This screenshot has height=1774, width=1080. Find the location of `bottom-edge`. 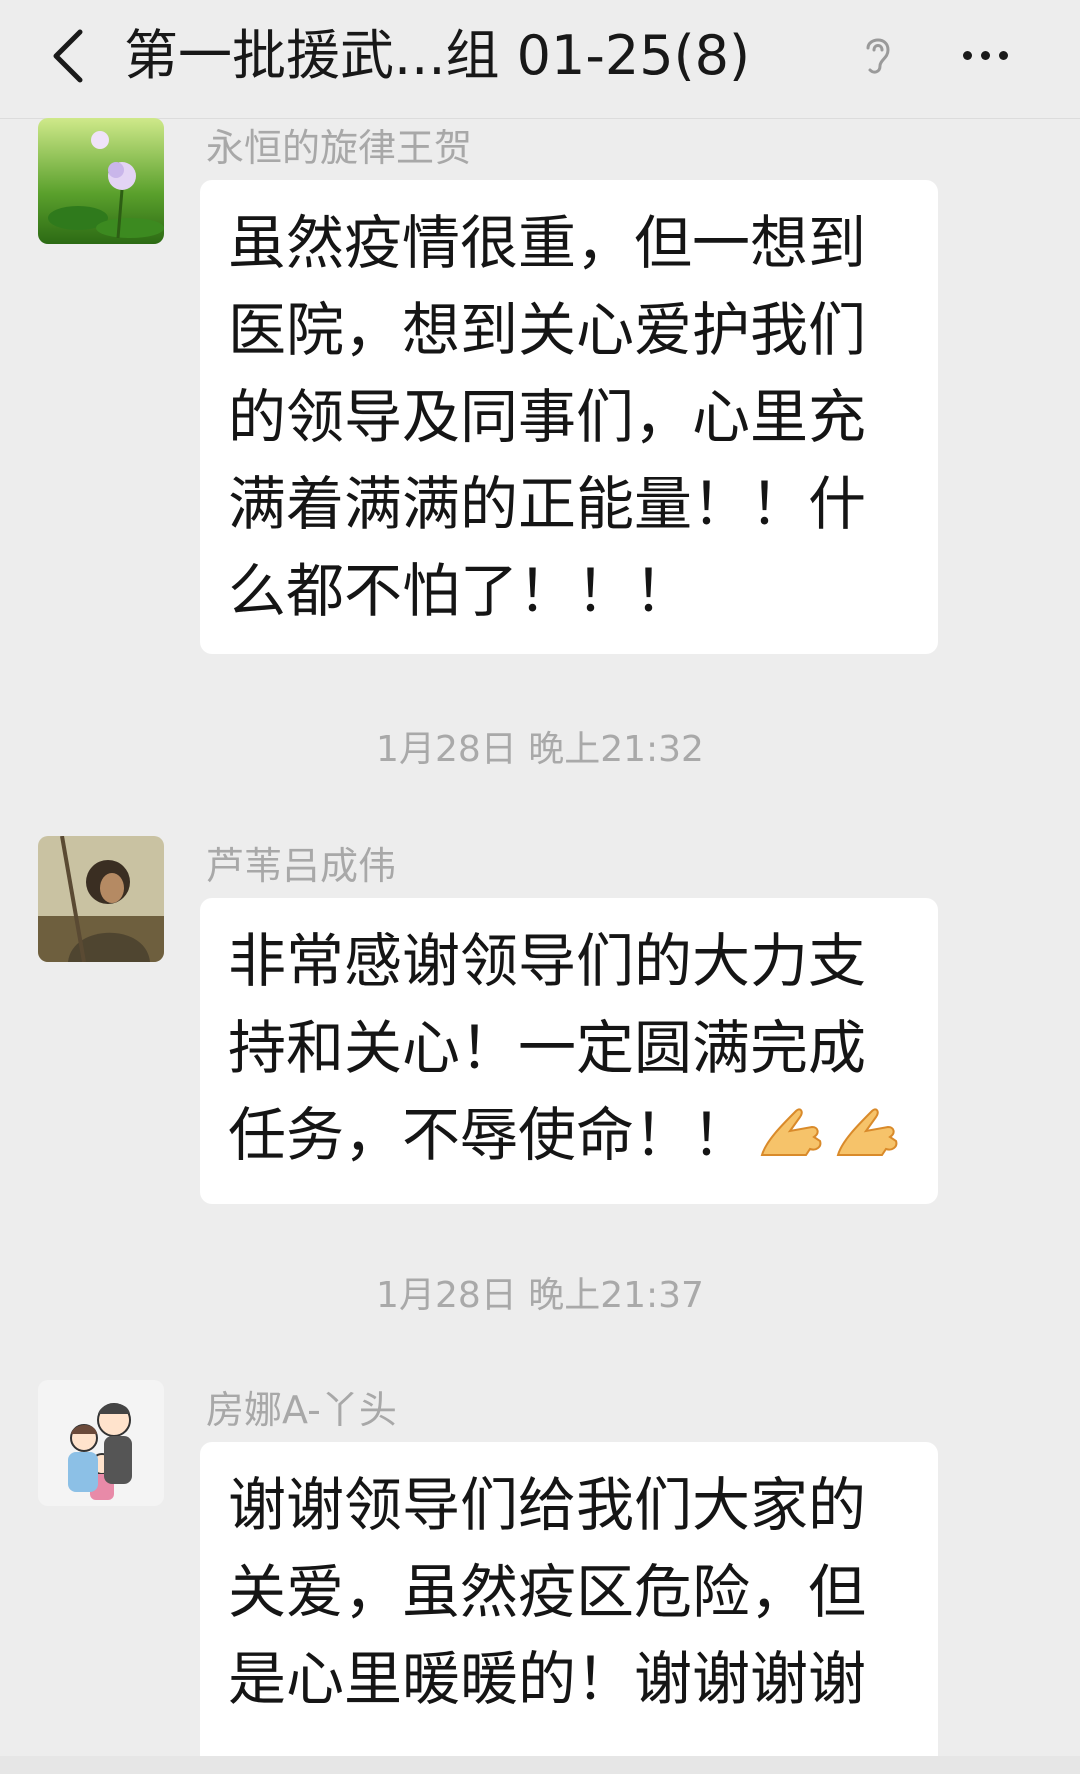

bottom-edge is located at coordinates (540, 1765).